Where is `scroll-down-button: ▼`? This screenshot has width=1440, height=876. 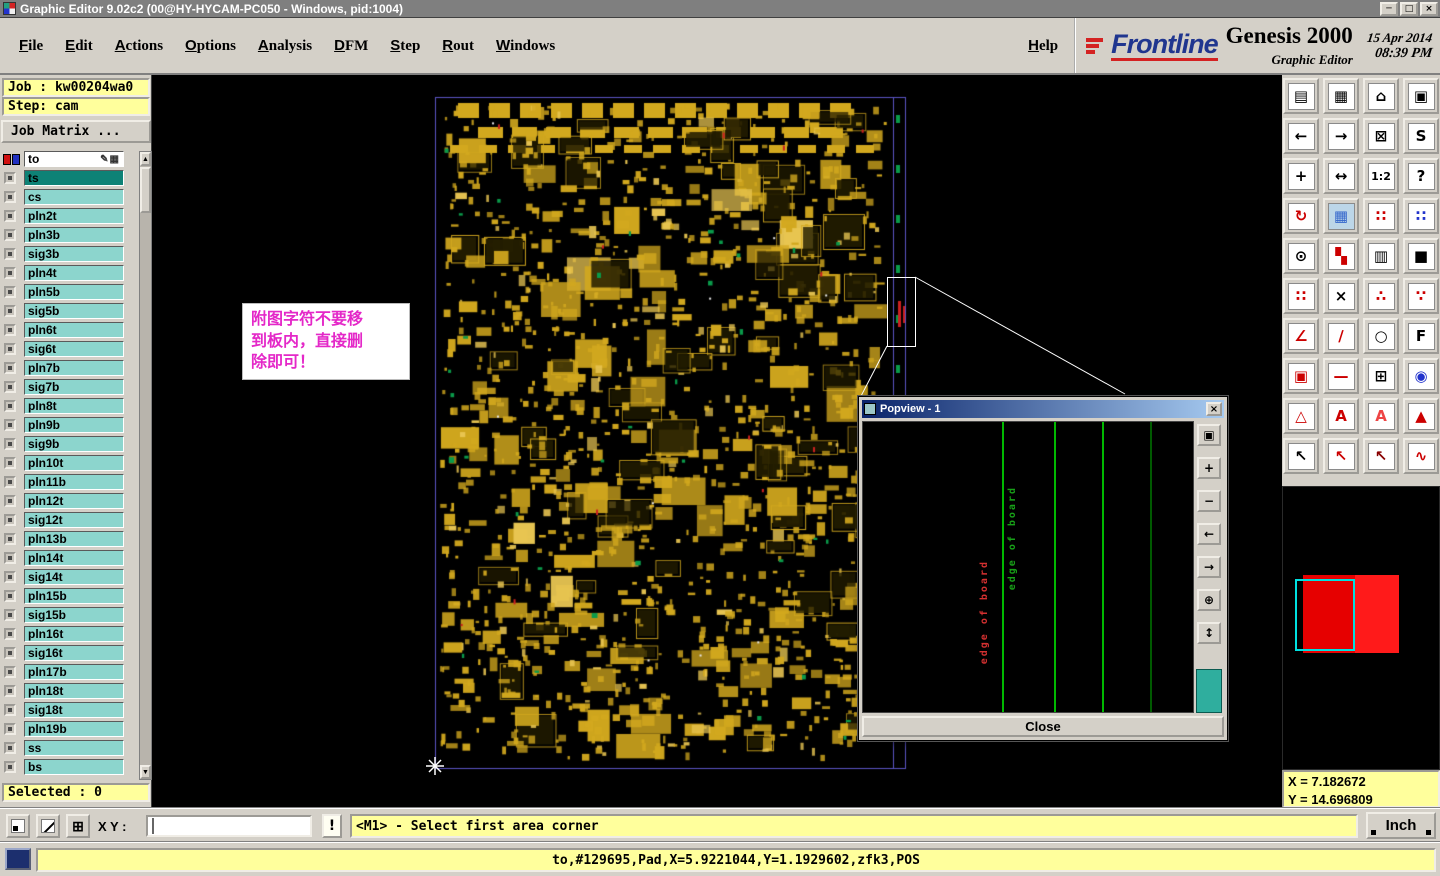
scroll-down-button: ▼ is located at coordinates (145, 772).